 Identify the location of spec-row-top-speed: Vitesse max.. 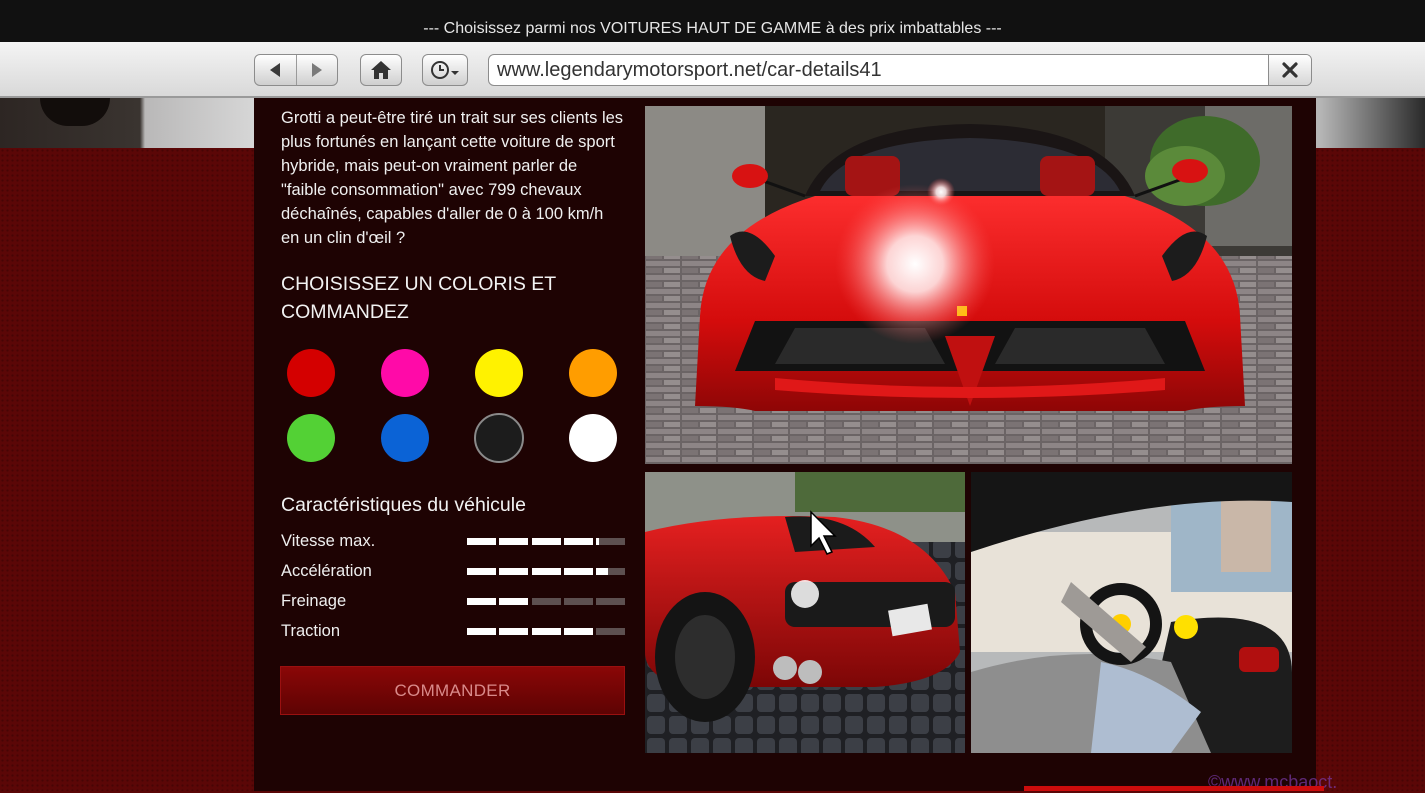
(453, 542).